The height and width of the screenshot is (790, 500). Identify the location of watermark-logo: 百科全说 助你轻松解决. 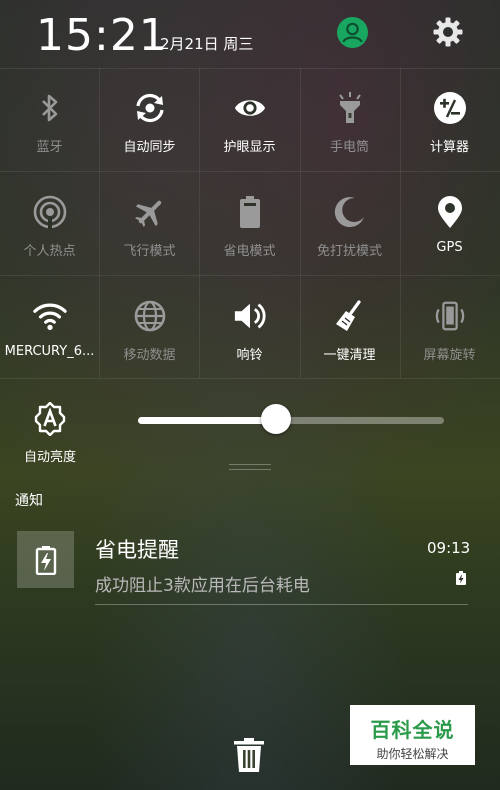
(412, 735).